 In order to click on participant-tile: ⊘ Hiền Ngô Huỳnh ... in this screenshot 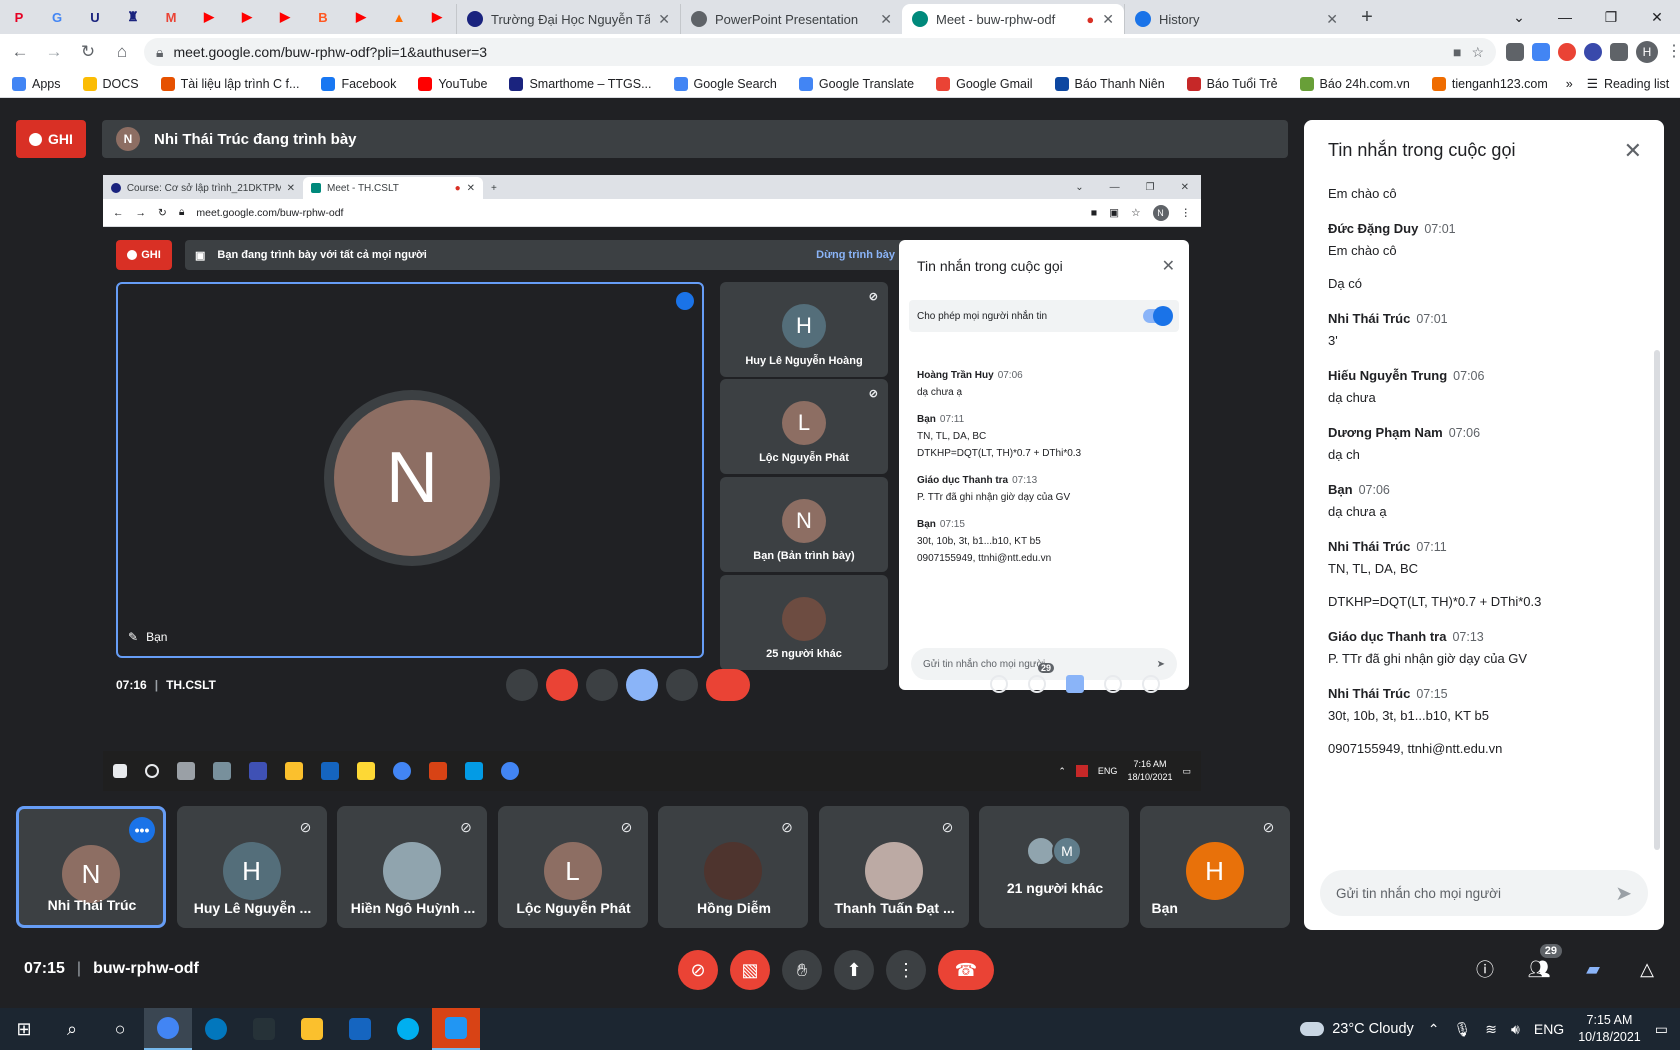, I will do `click(412, 867)`.